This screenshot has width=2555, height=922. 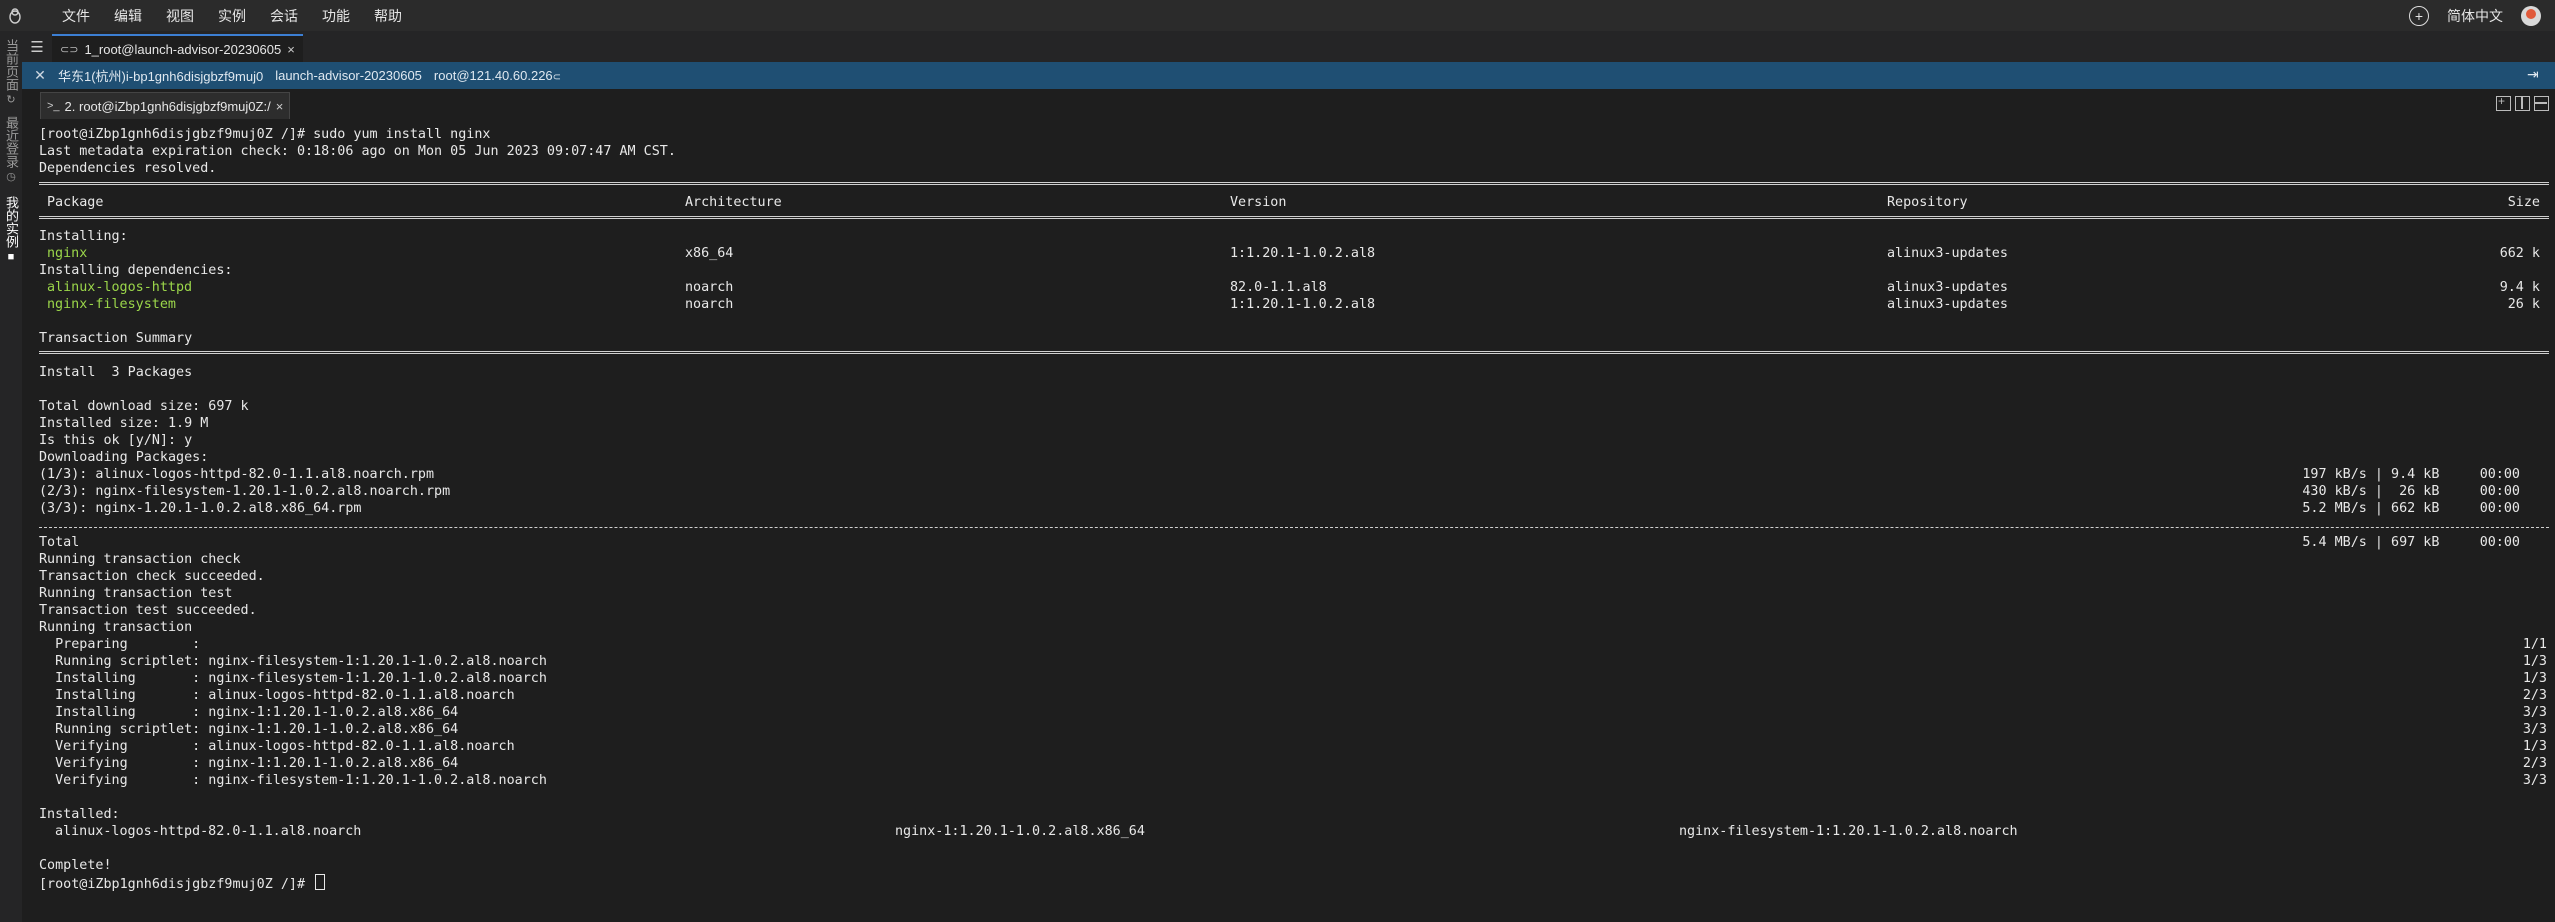 I want to click on terminal-tab: >_ 2. root@iZbp1gnh6disjgbzf9muj0Z:/ ×, so click(x=165, y=105).